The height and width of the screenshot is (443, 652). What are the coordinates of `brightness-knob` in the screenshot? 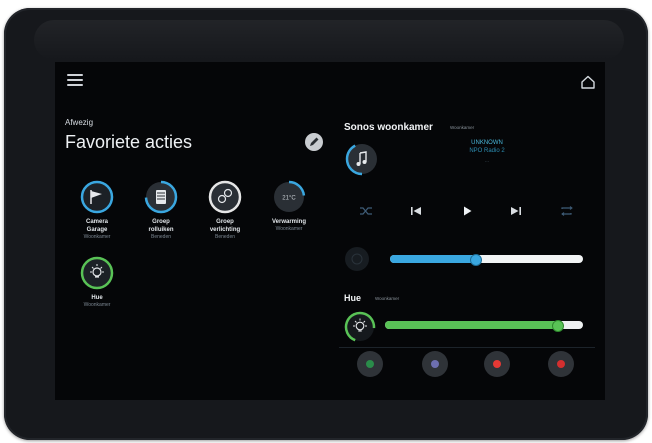 It's located at (558, 326).